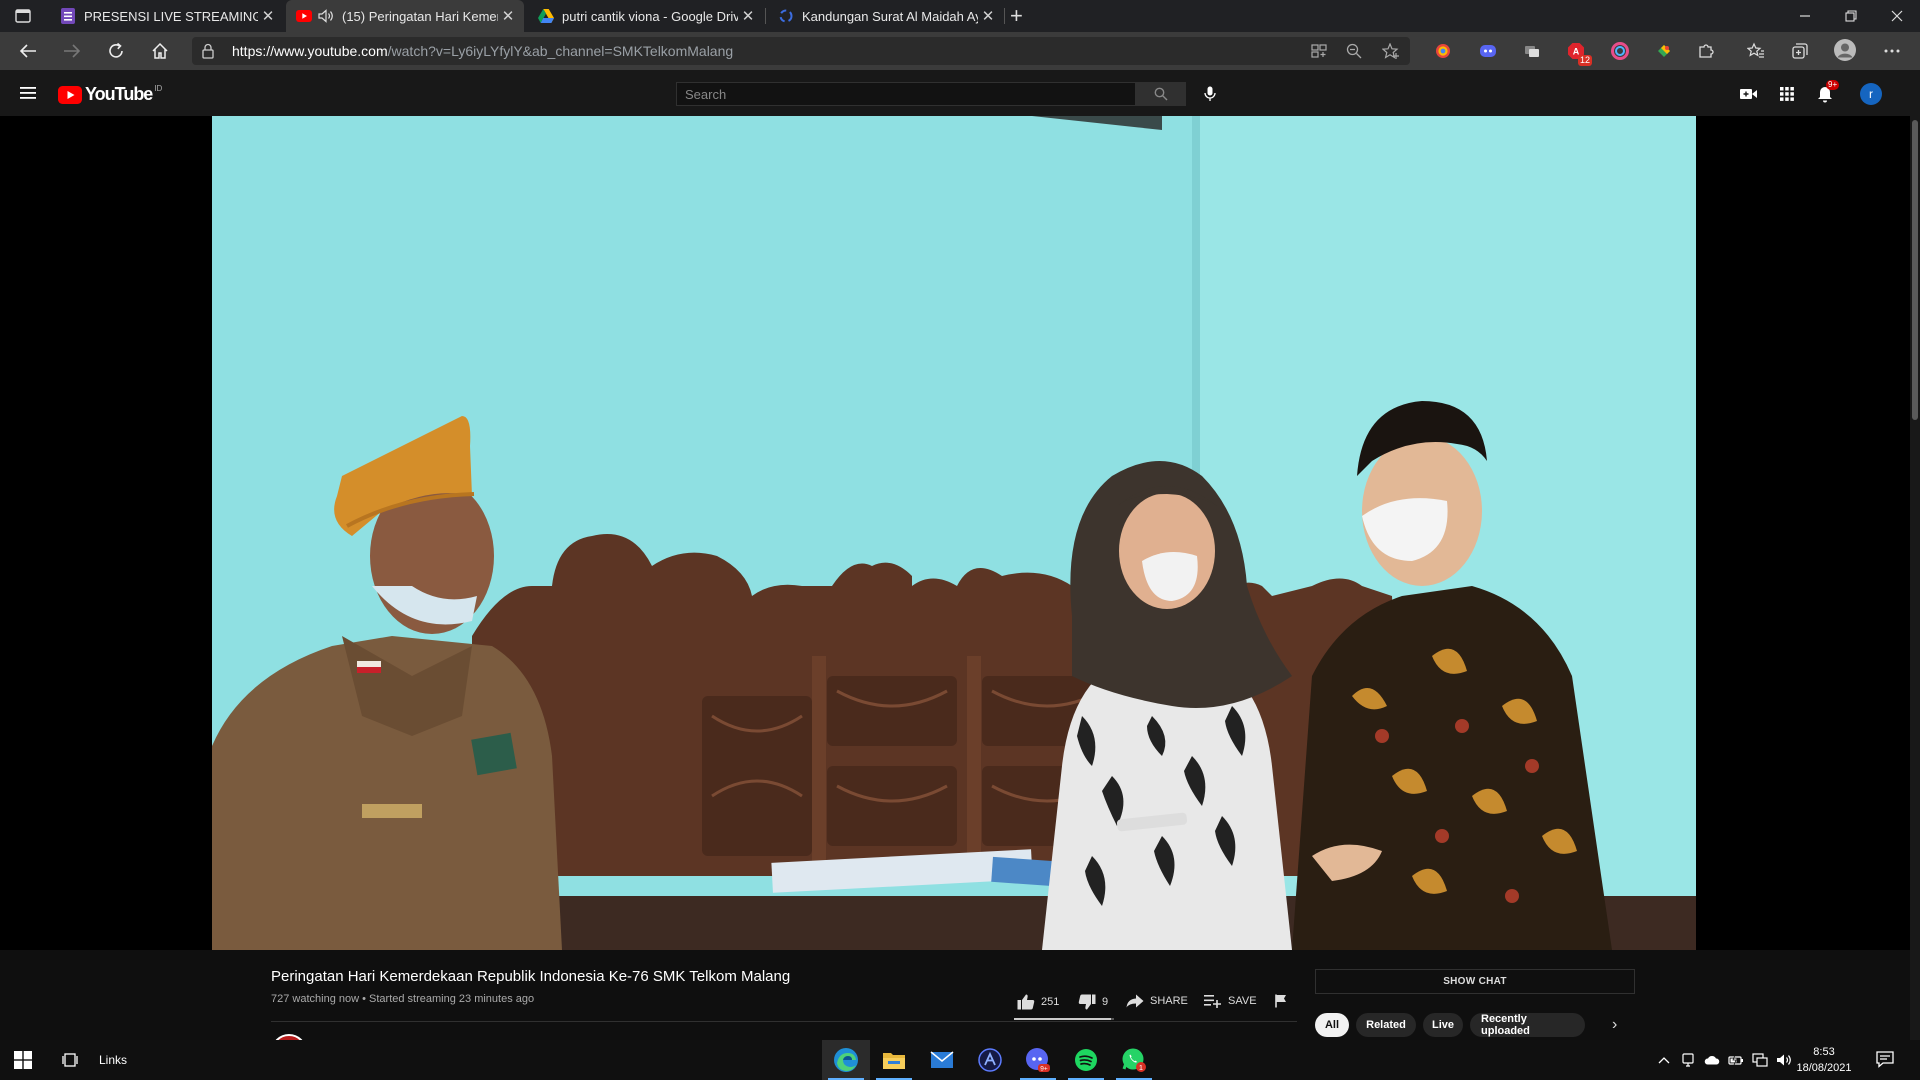  I want to click on notifications-bell-icon: 9+, so click(1827, 92).